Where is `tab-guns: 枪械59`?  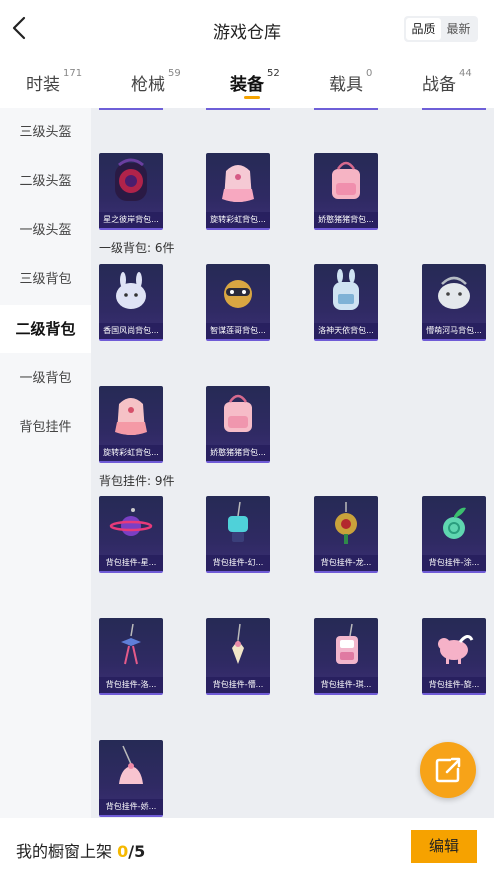
tab-guns: 枪械59 is located at coordinates (156, 81).